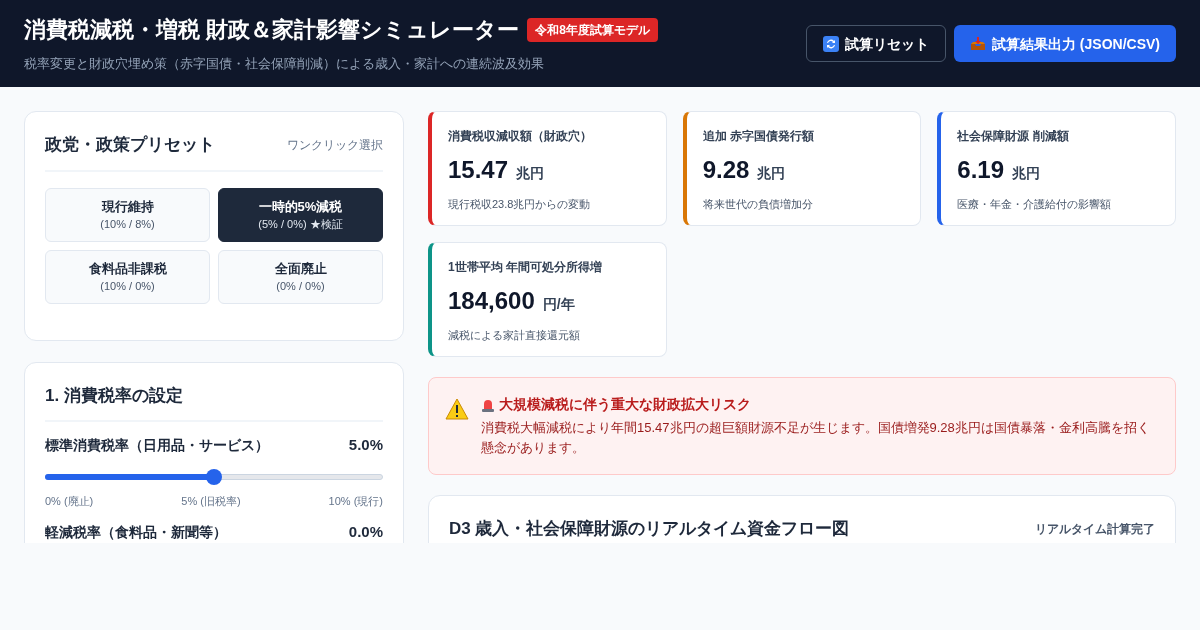  I want to click on export-button: 試算結果出力 (JSON/CSV), so click(1065, 43).